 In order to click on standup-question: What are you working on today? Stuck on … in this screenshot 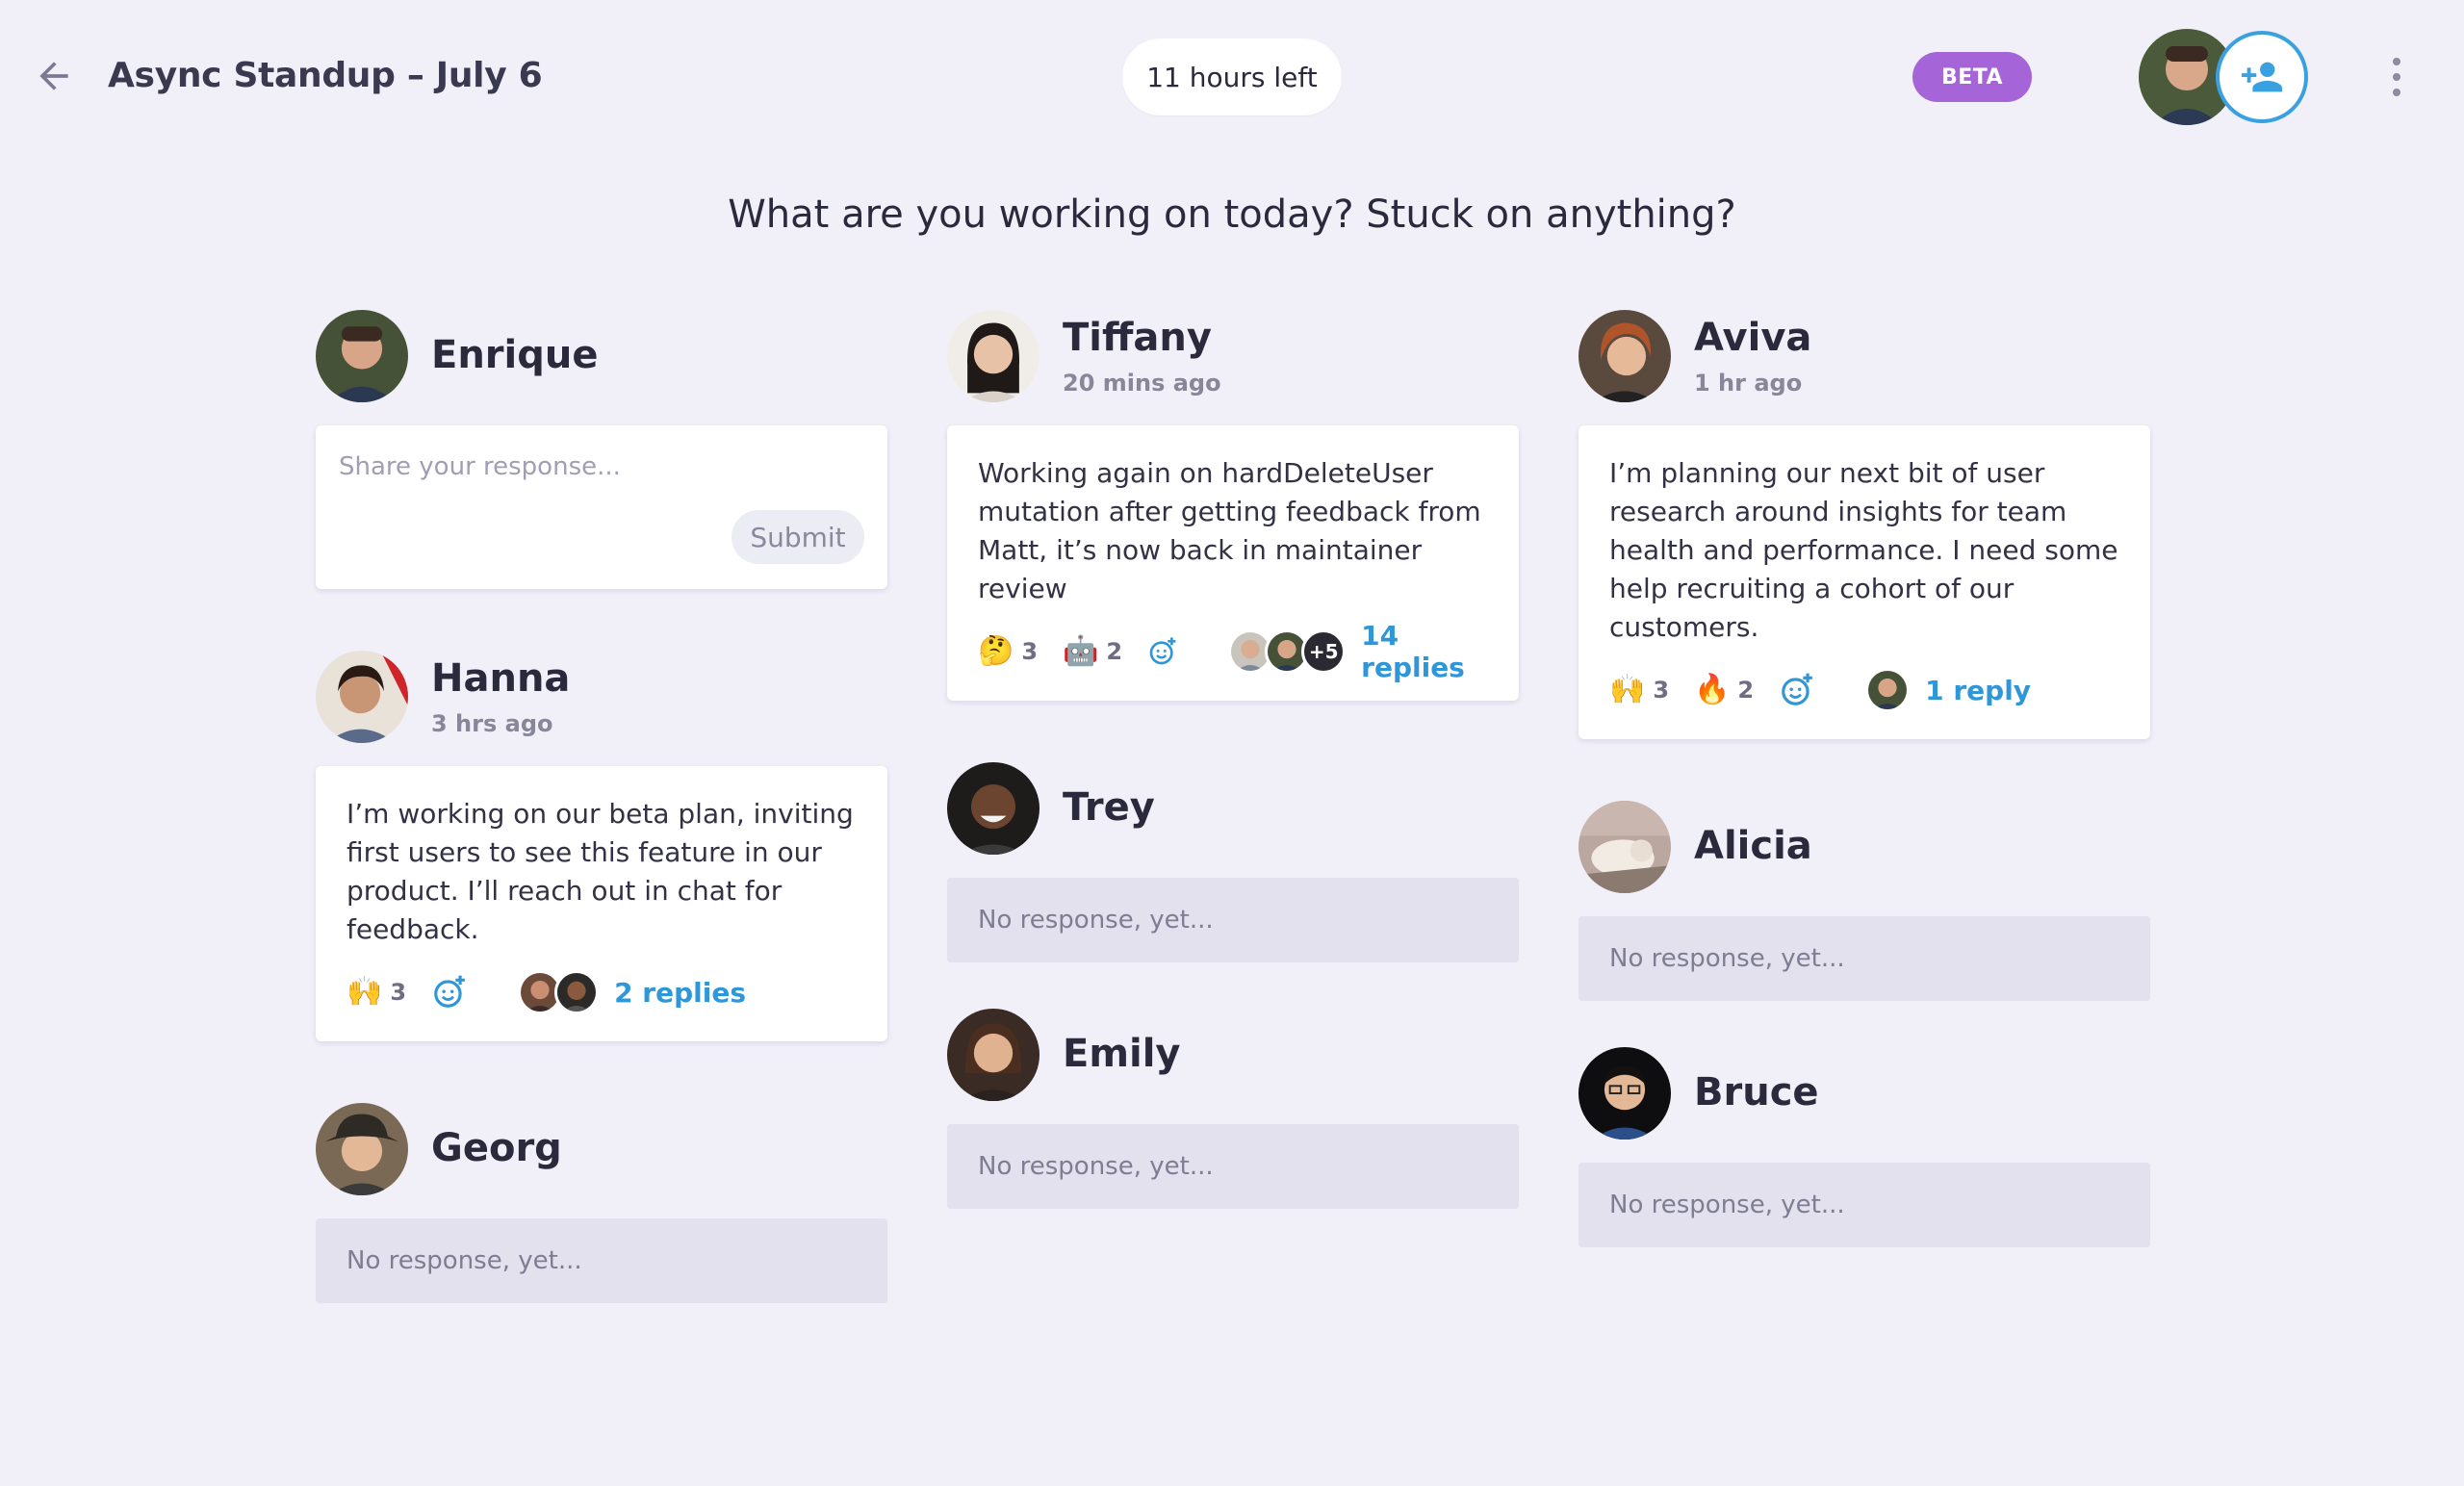, I will do `click(1232, 214)`.